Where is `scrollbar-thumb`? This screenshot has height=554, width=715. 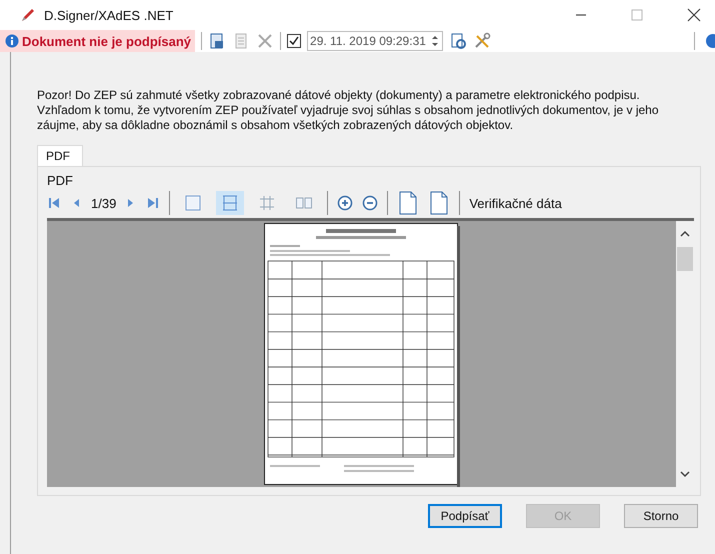
scrollbar-thumb is located at coordinates (685, 259).